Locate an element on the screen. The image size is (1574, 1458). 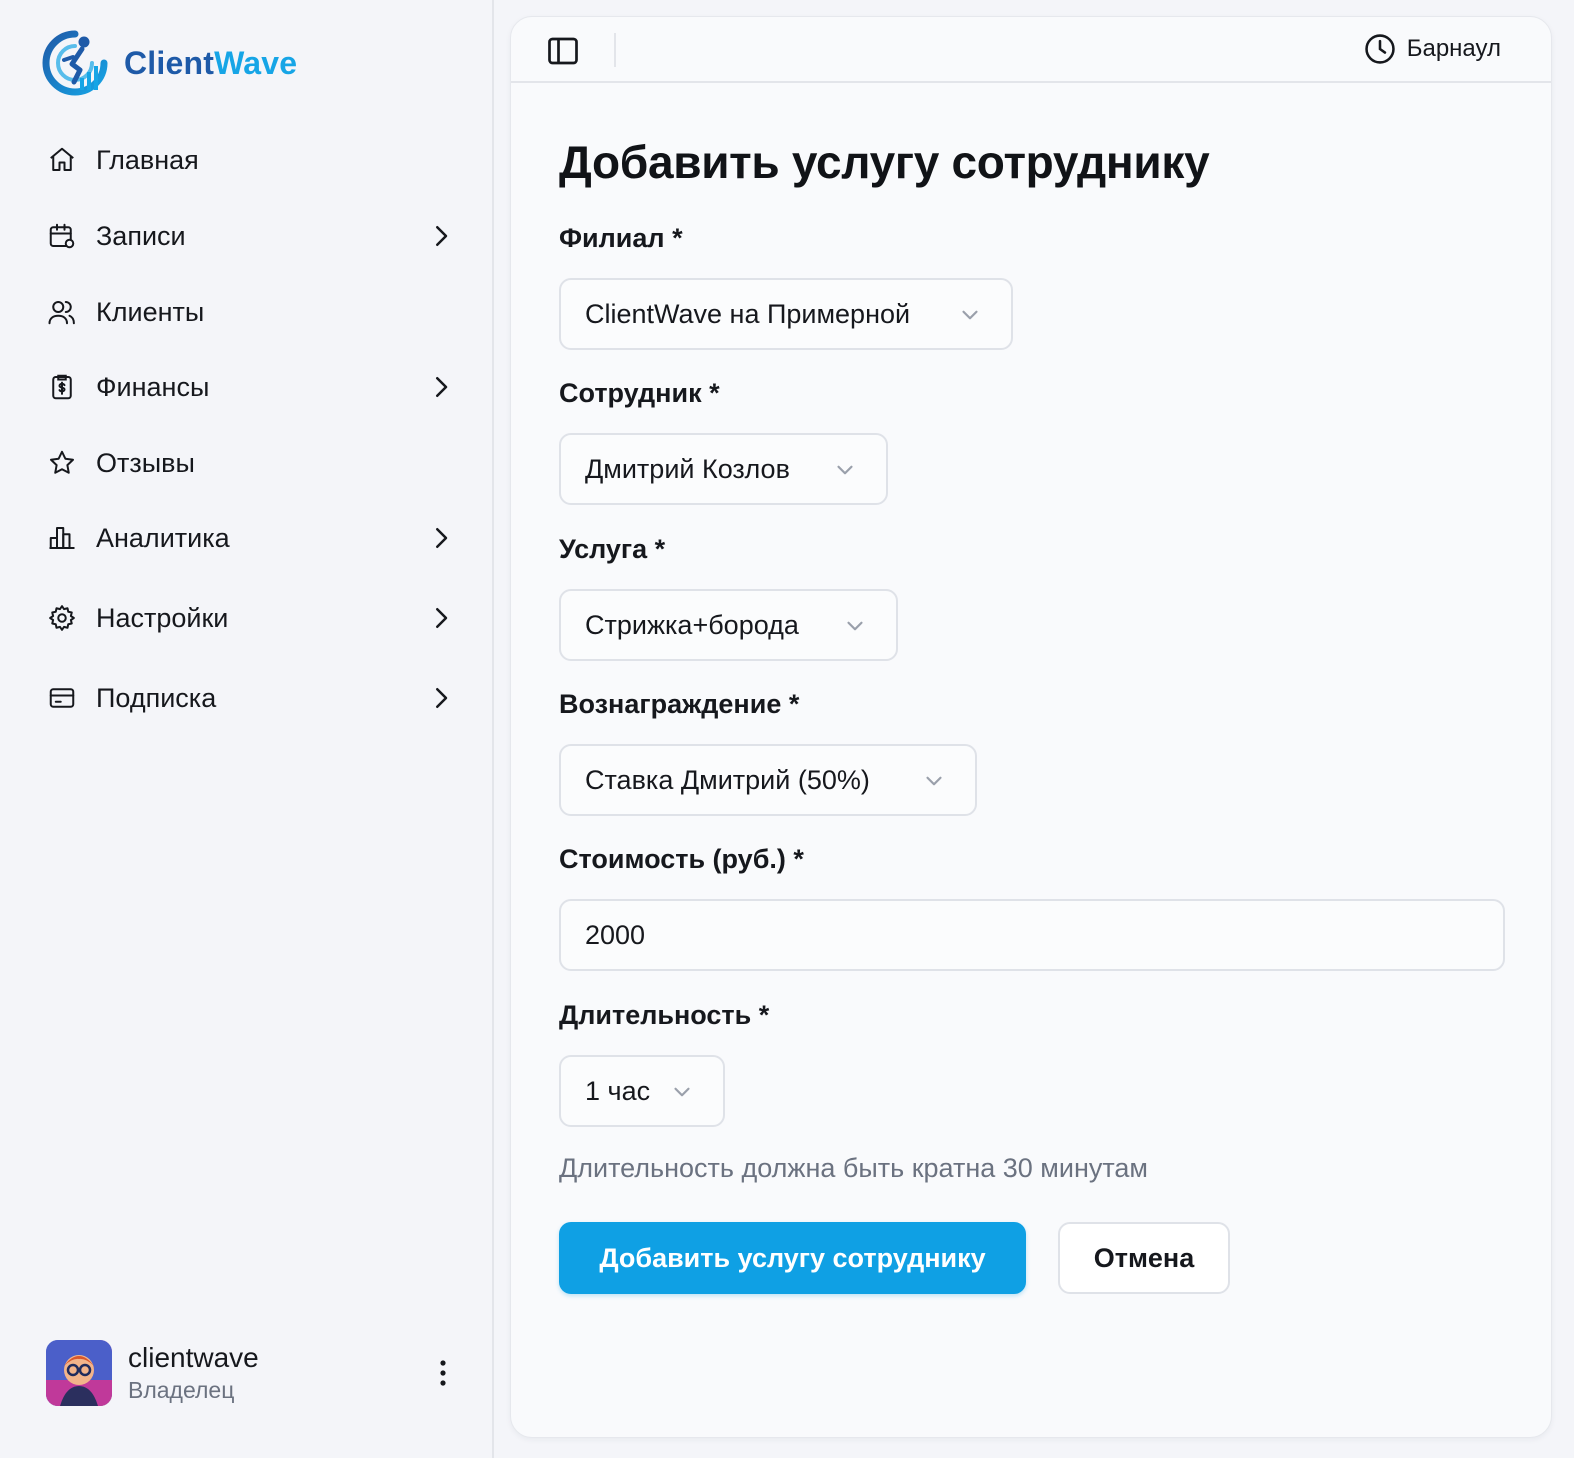
reward-select-value: Ставка Дмитрий (50%) is located at coordinates (727, 779).